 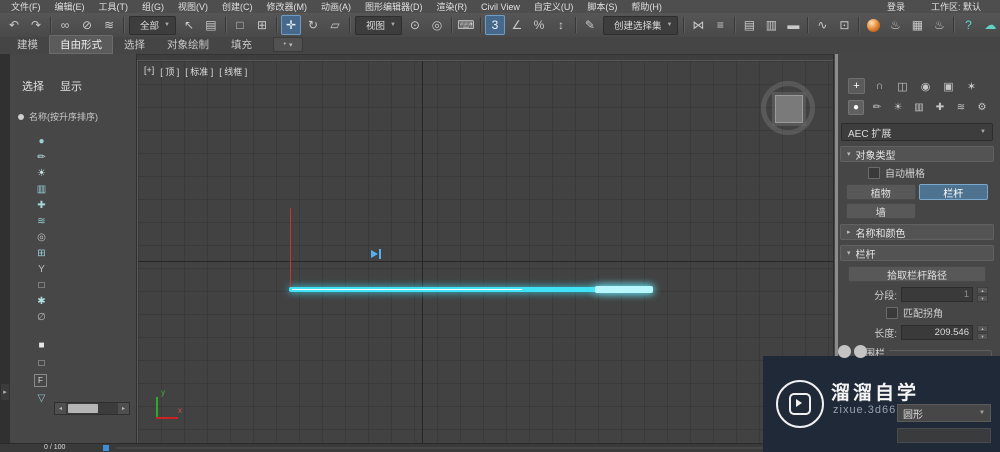 I want to click on menu-item: 脚本(S), so click(x=602, y=6).